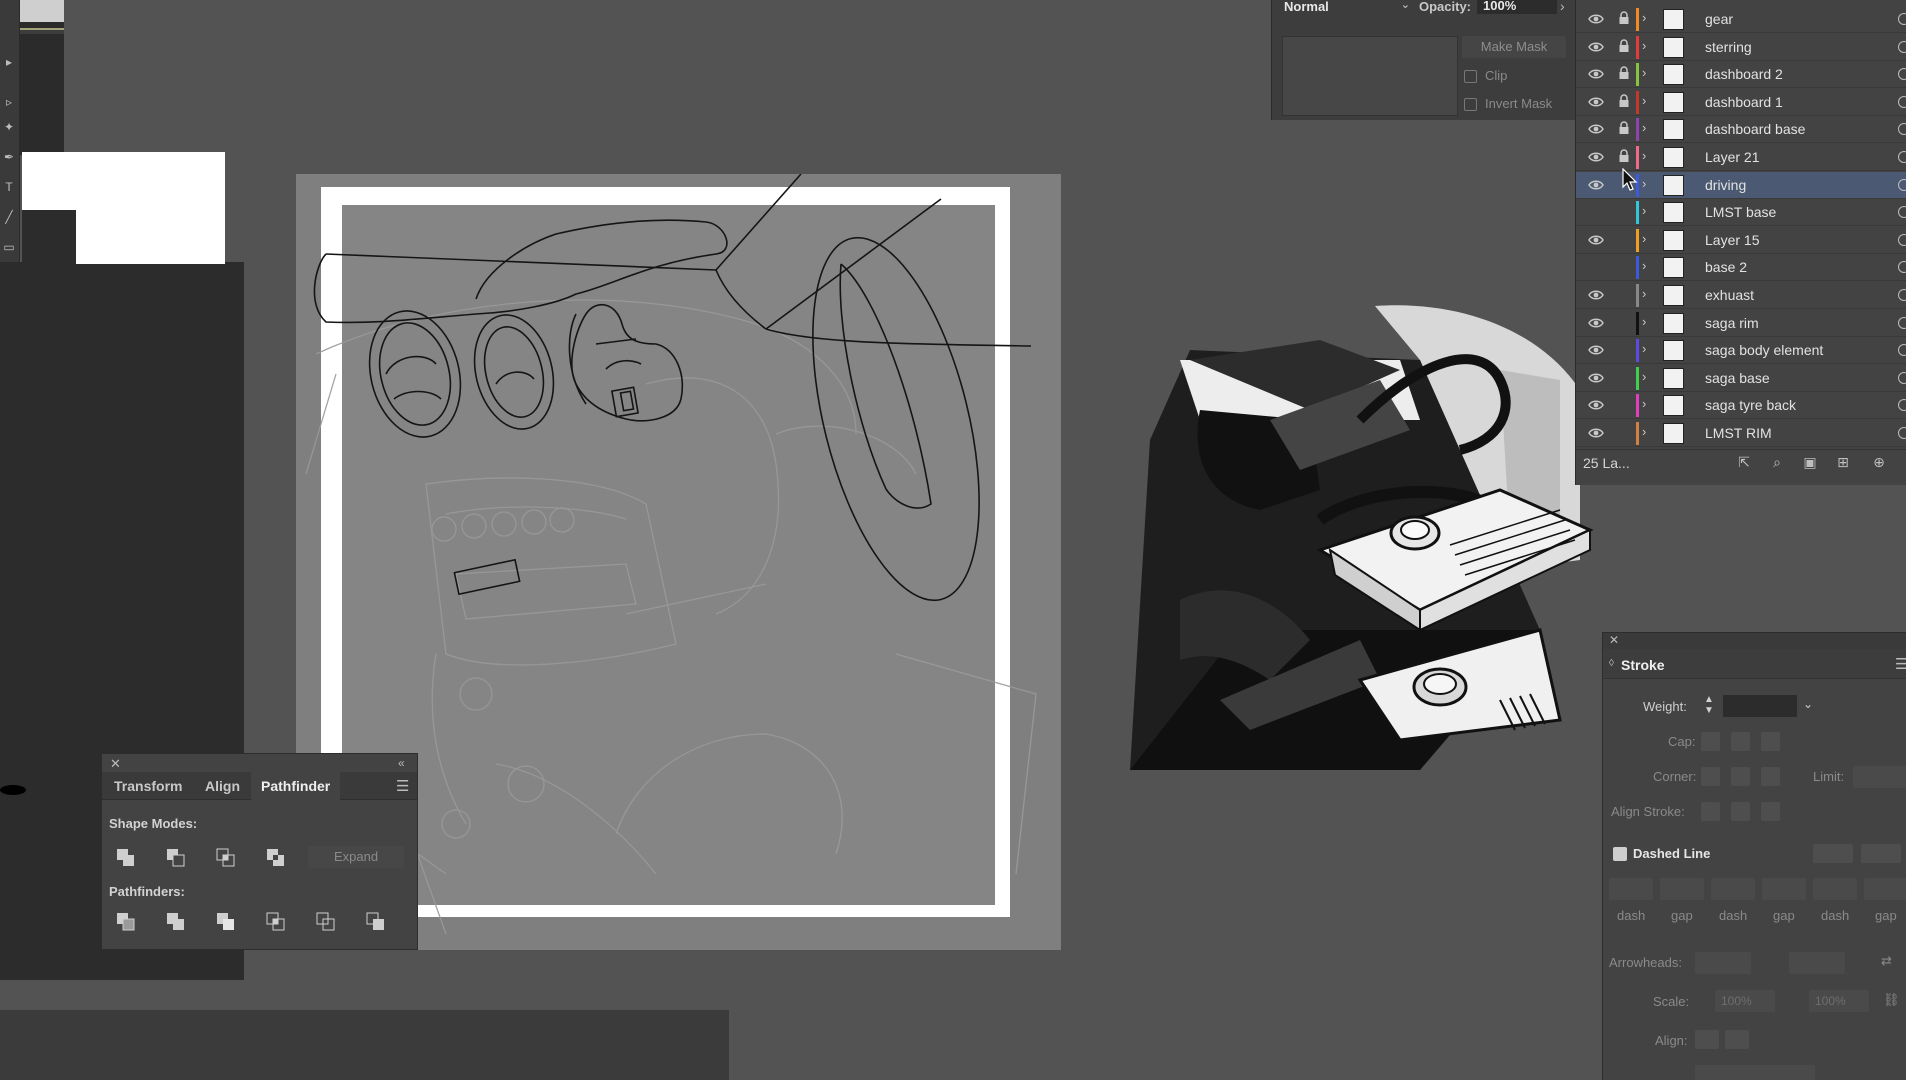 This screenshot has width=1906, height=1080. Describe the element at coordinates (1370, 76) in the screenshot. I see `mask-thumbnail` at that location.